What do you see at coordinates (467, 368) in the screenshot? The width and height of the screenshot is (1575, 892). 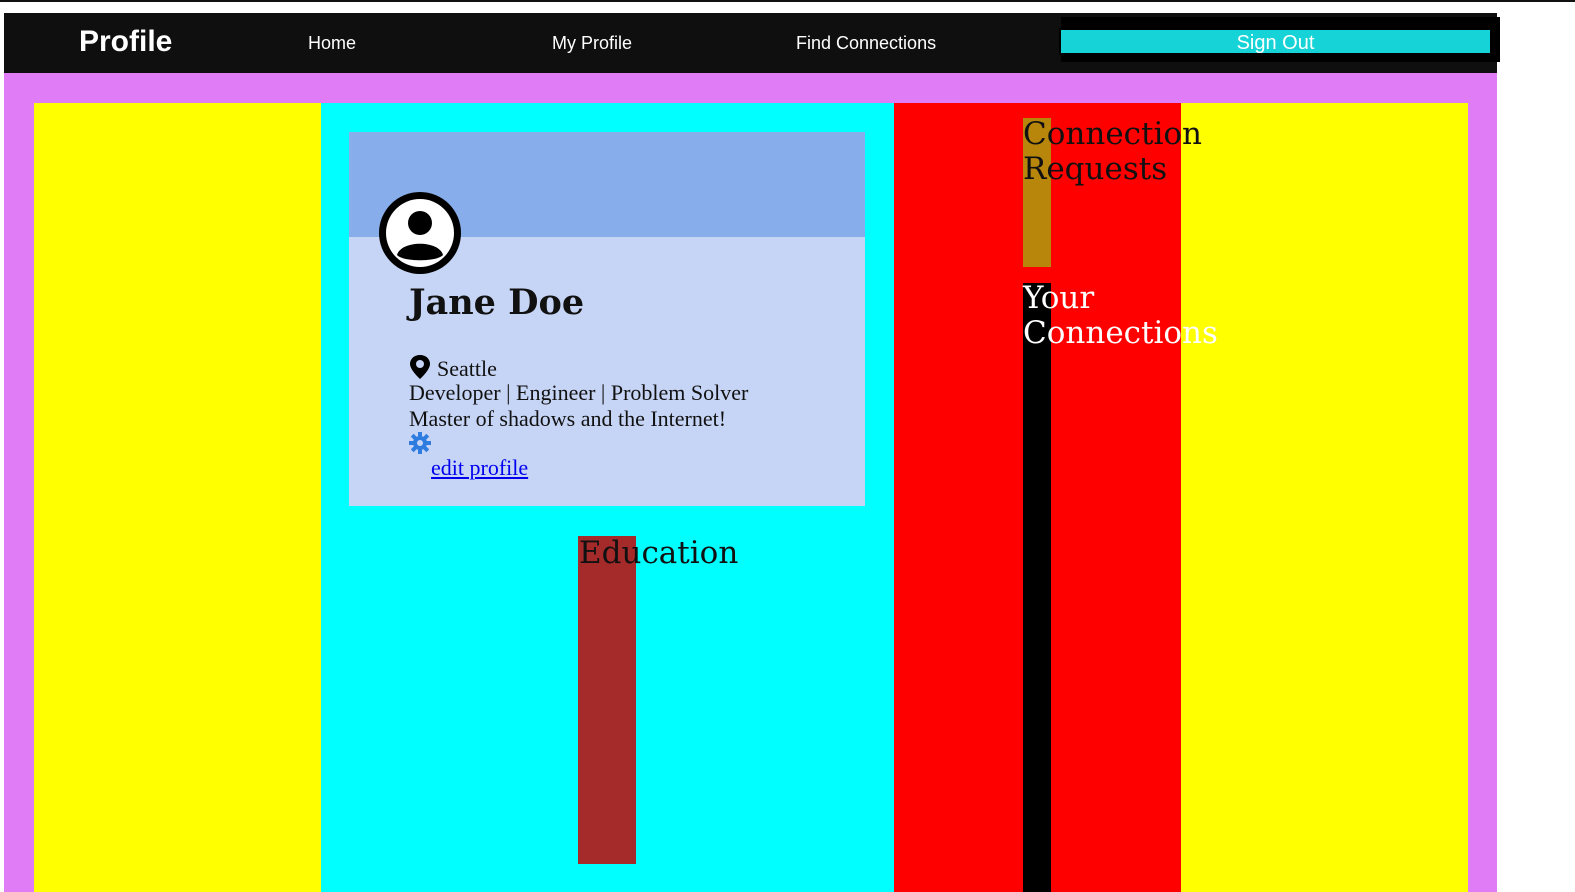 I see `profile-location: Seattle` at bounding box center [467, 368].